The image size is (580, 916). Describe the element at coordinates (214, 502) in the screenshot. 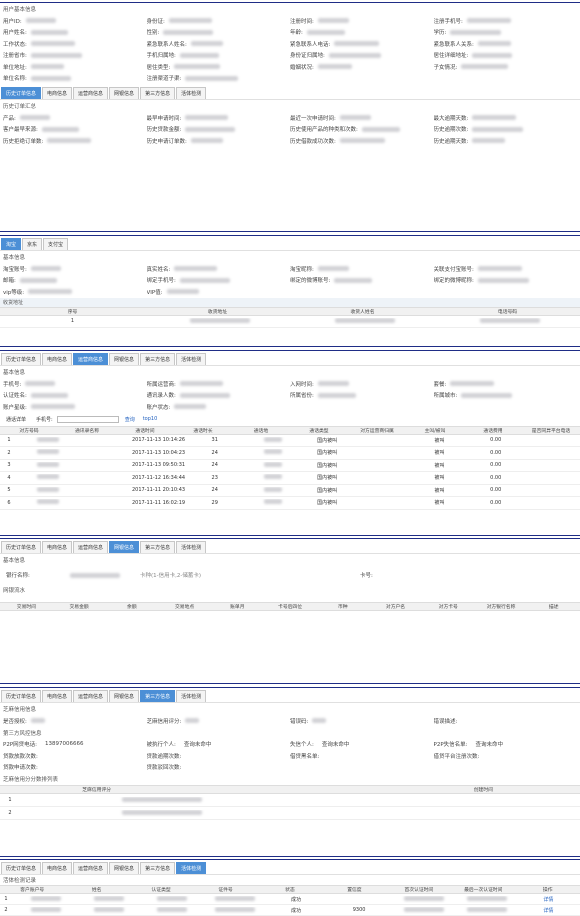

I see `call-duration: 29` at that location.